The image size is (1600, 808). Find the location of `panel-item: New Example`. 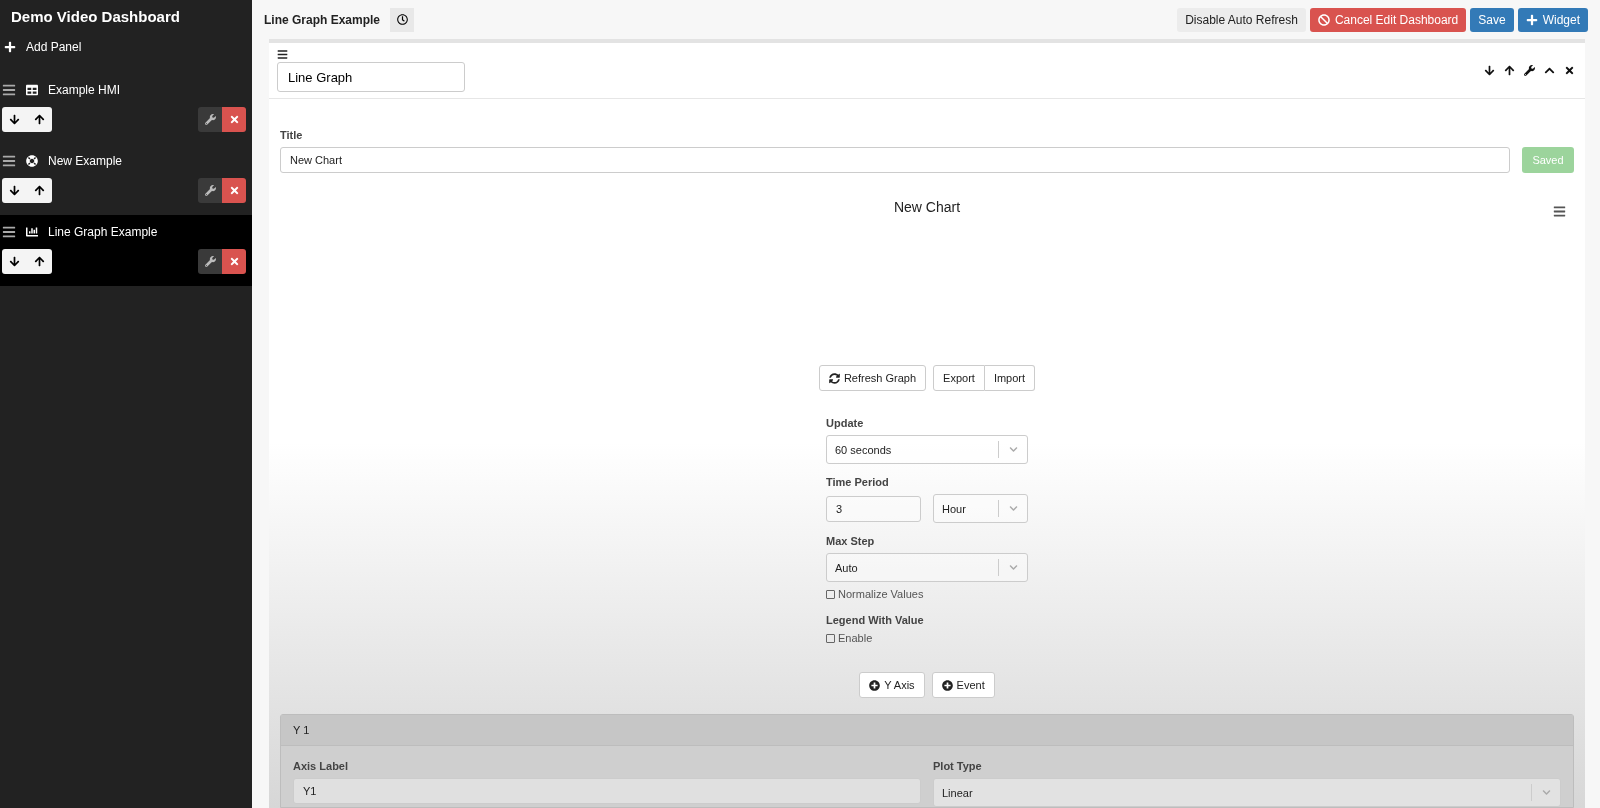

panel-item: New Example is located at coordinates (126, 179).